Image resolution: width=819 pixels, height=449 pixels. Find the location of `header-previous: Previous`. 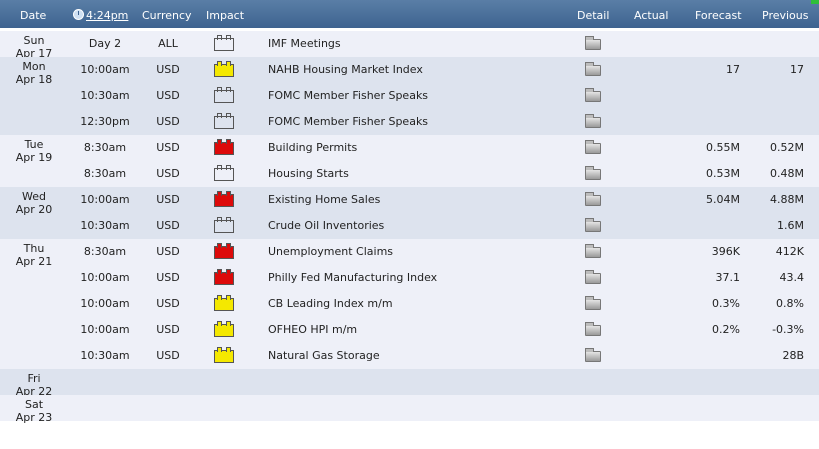

header-previous: Previous is located at coordinates (785, 15).